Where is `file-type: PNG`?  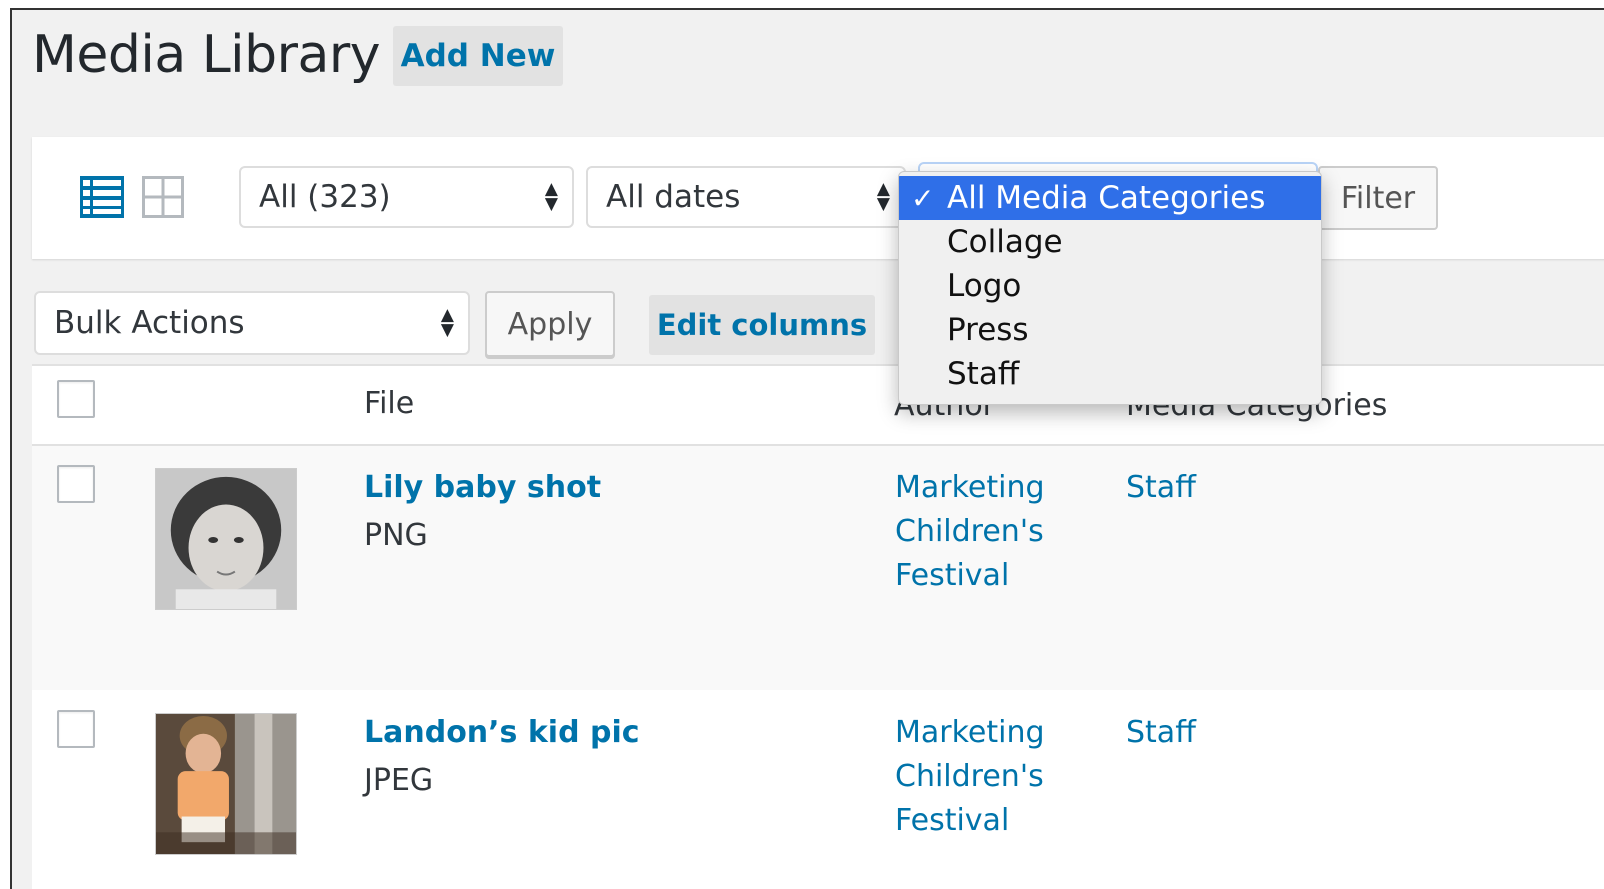 file-type: PNG is located at coordinates (396, 535).